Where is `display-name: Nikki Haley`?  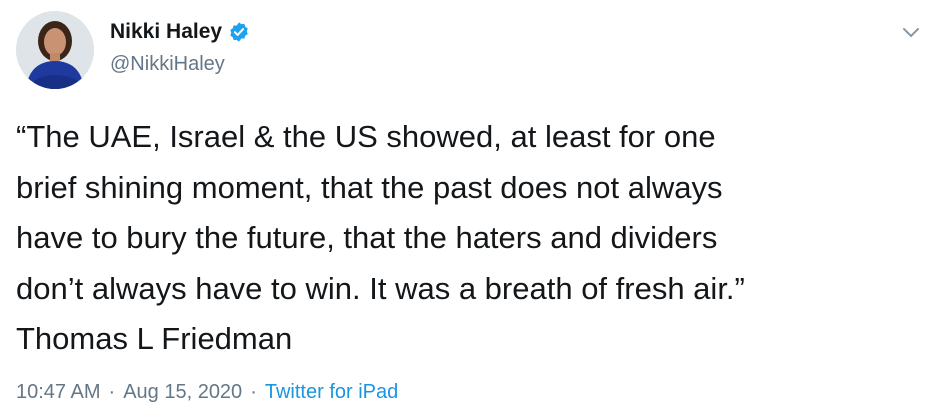 display-name: Nikki Haley is located at coordinates (166, 32).